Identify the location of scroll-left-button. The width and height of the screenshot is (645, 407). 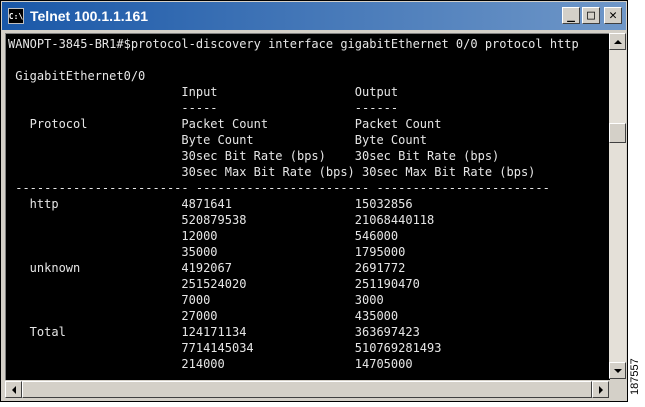
(13, 389).